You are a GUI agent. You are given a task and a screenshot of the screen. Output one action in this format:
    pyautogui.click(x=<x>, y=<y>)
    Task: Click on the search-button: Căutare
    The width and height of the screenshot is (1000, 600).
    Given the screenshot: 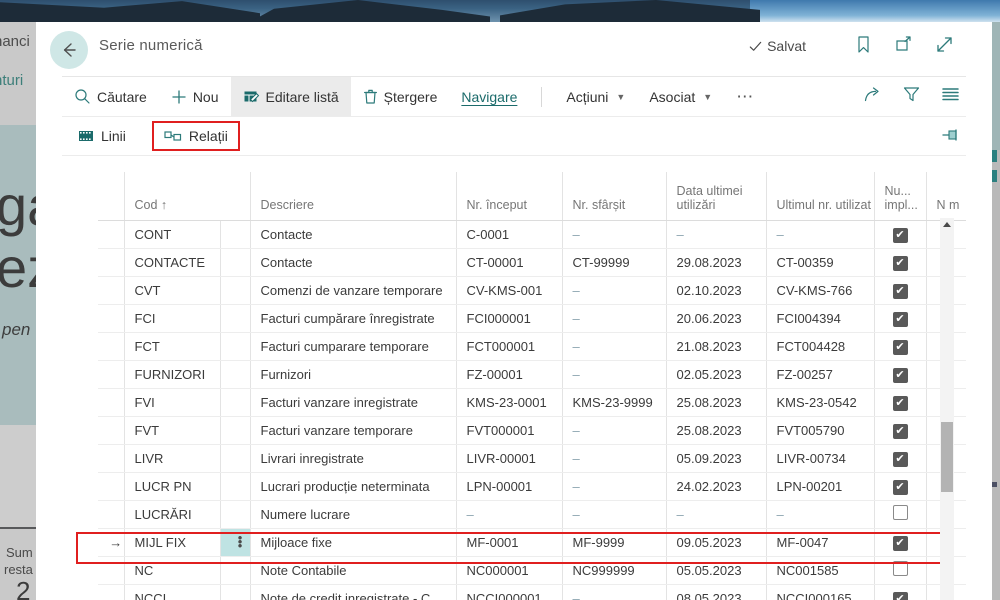 What is the action you would take?
    pyautogui.click(x=110, y=97)
    